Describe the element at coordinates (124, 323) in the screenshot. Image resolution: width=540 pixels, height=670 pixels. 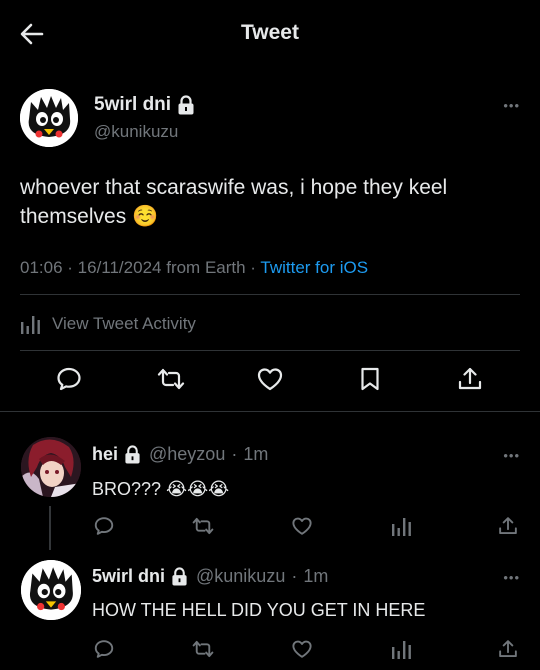
I see `activity-label: View Tweet Activity` at that location.